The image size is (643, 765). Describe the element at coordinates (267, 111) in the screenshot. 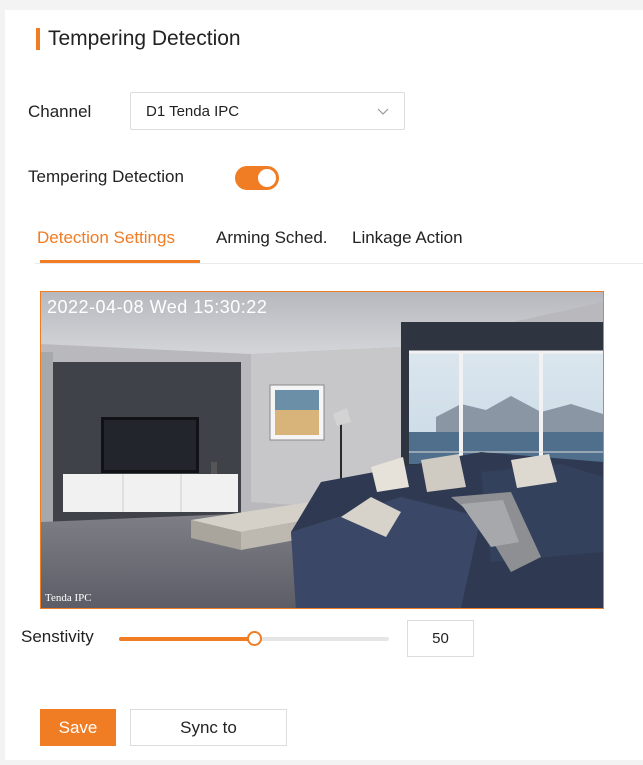

I see `channel-select: D1 Tenda IPC` at that location.